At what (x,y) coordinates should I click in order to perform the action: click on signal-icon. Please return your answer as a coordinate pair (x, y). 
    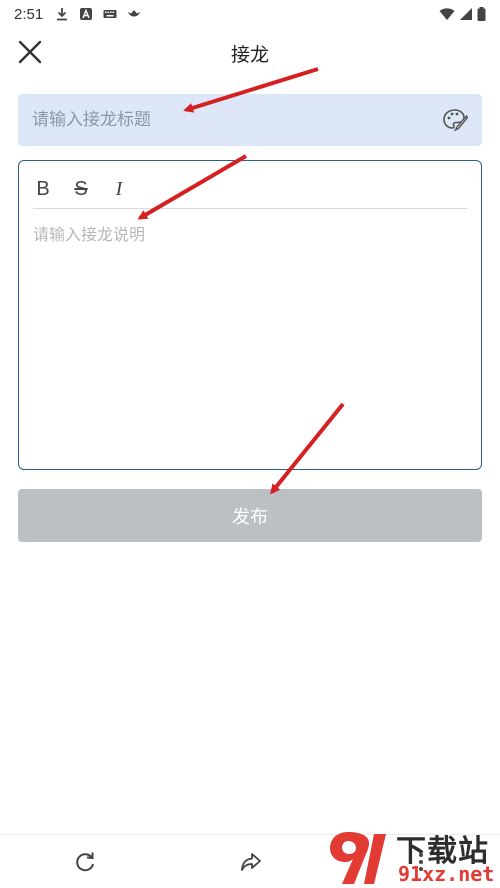
    Looking at the image, I should click on (466, 14).